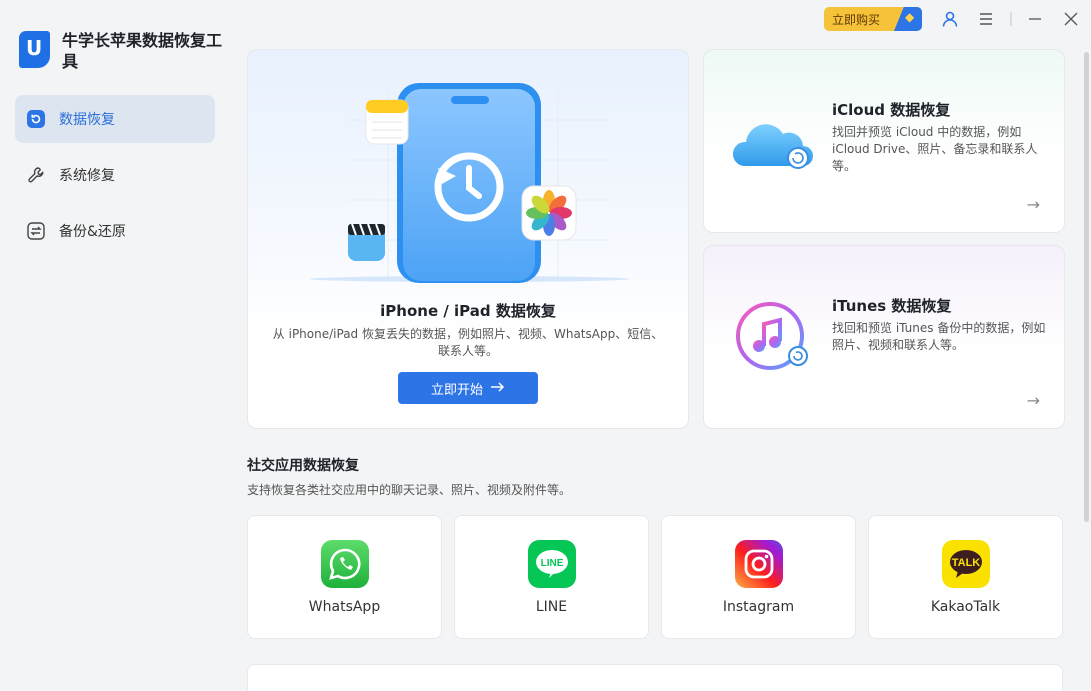 Image resolution: width=1091 pixels, height=691 pixels. I want to click on user-icon, so click(950, 19).